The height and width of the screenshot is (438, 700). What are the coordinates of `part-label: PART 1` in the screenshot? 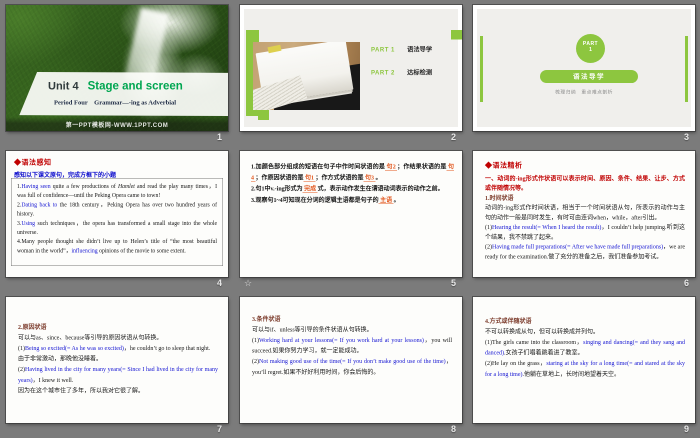 It's located at (383, 49).